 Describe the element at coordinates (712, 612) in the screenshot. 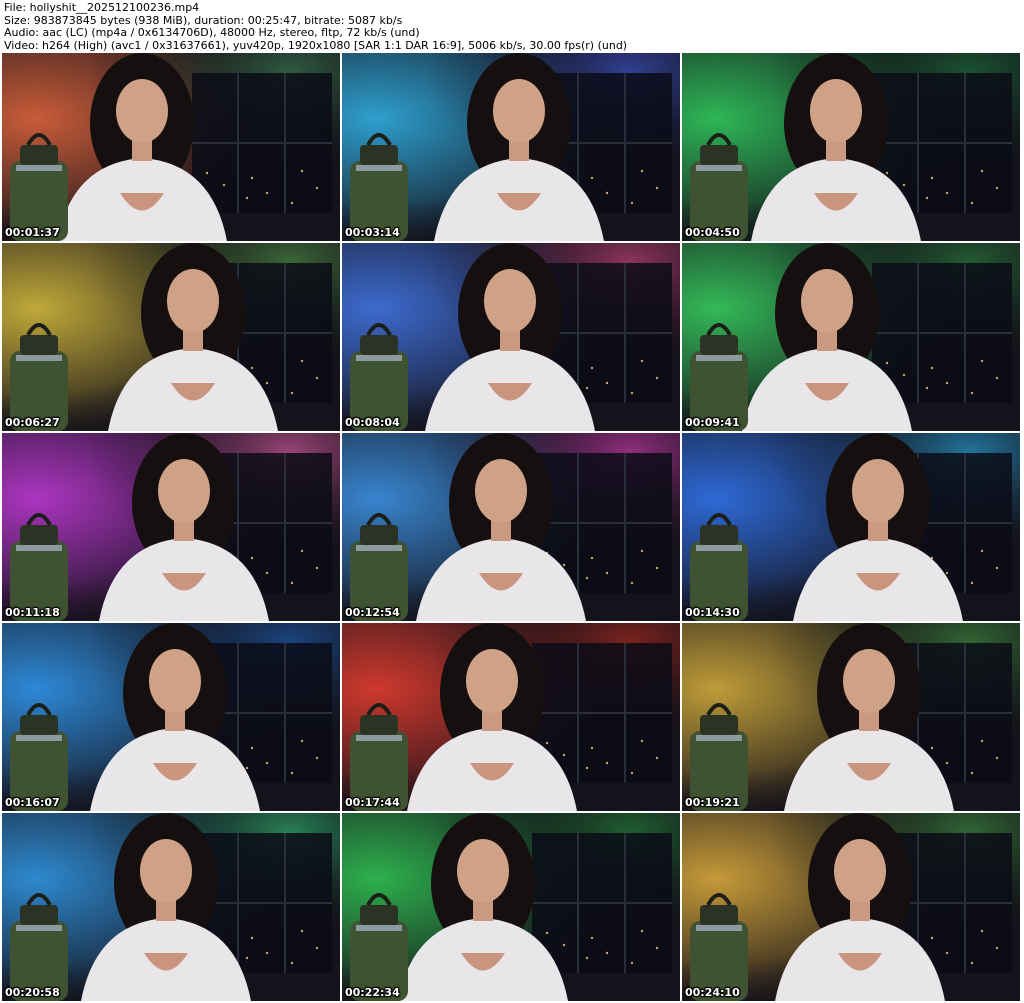

I see `thumbnail-timestamp: 00:14:30` at that location.